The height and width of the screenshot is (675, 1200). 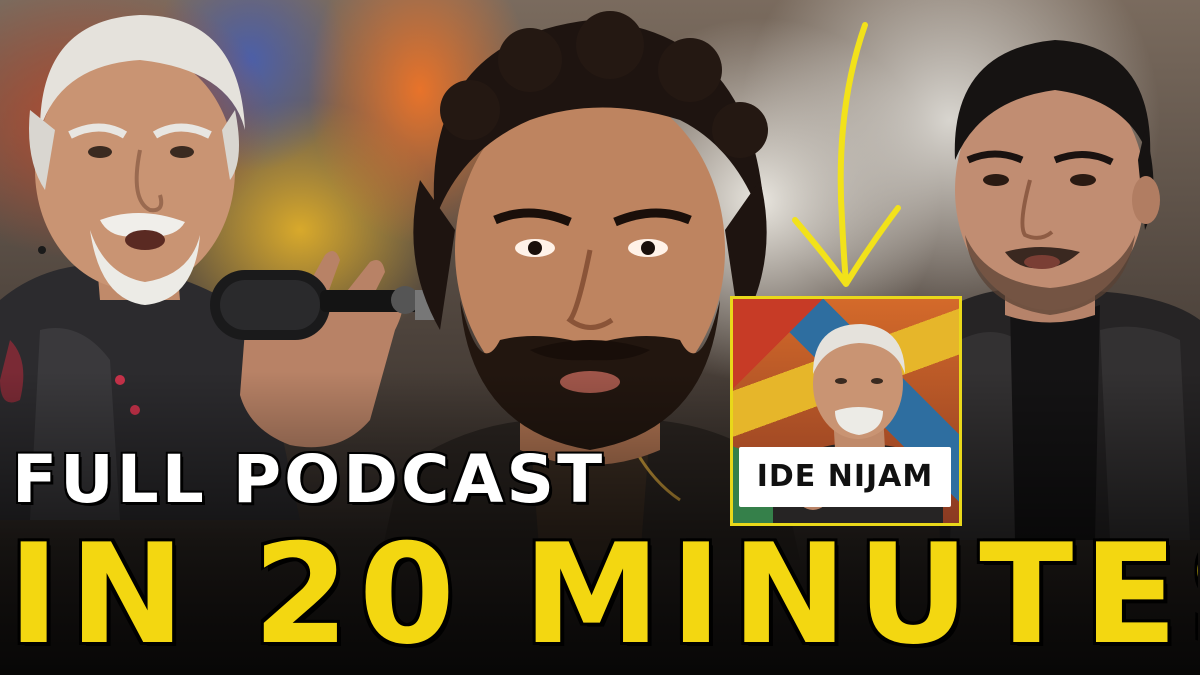 What do you see at coordinates (309, 479) in the screenshot?
I see `headline-line-1: FULL PODCAST` at bounding box center [309, 479].